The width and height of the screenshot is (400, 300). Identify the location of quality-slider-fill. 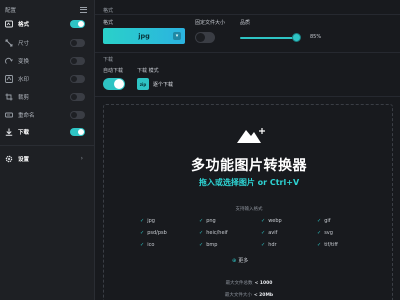
(268, 38).